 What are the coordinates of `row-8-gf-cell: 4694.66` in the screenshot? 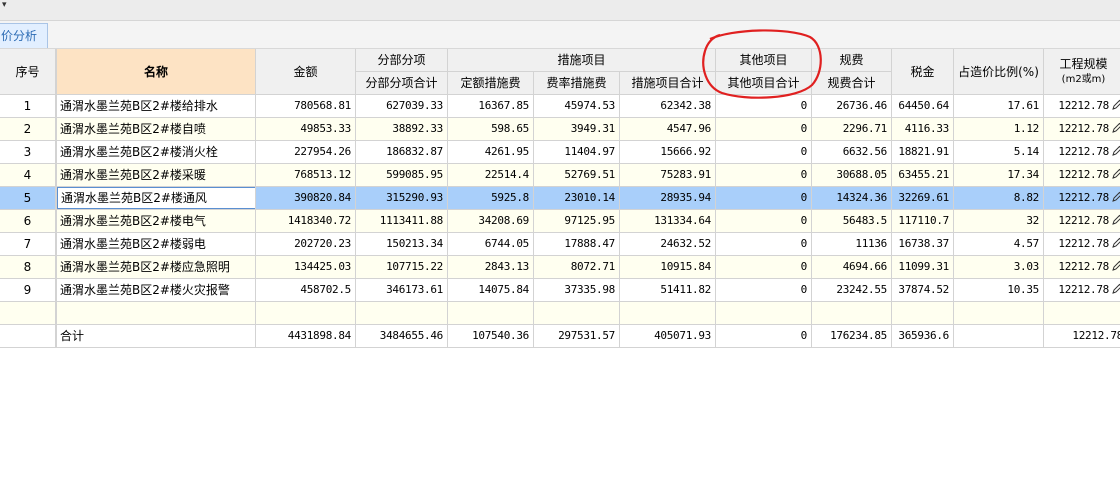 It's located at (852, 267).